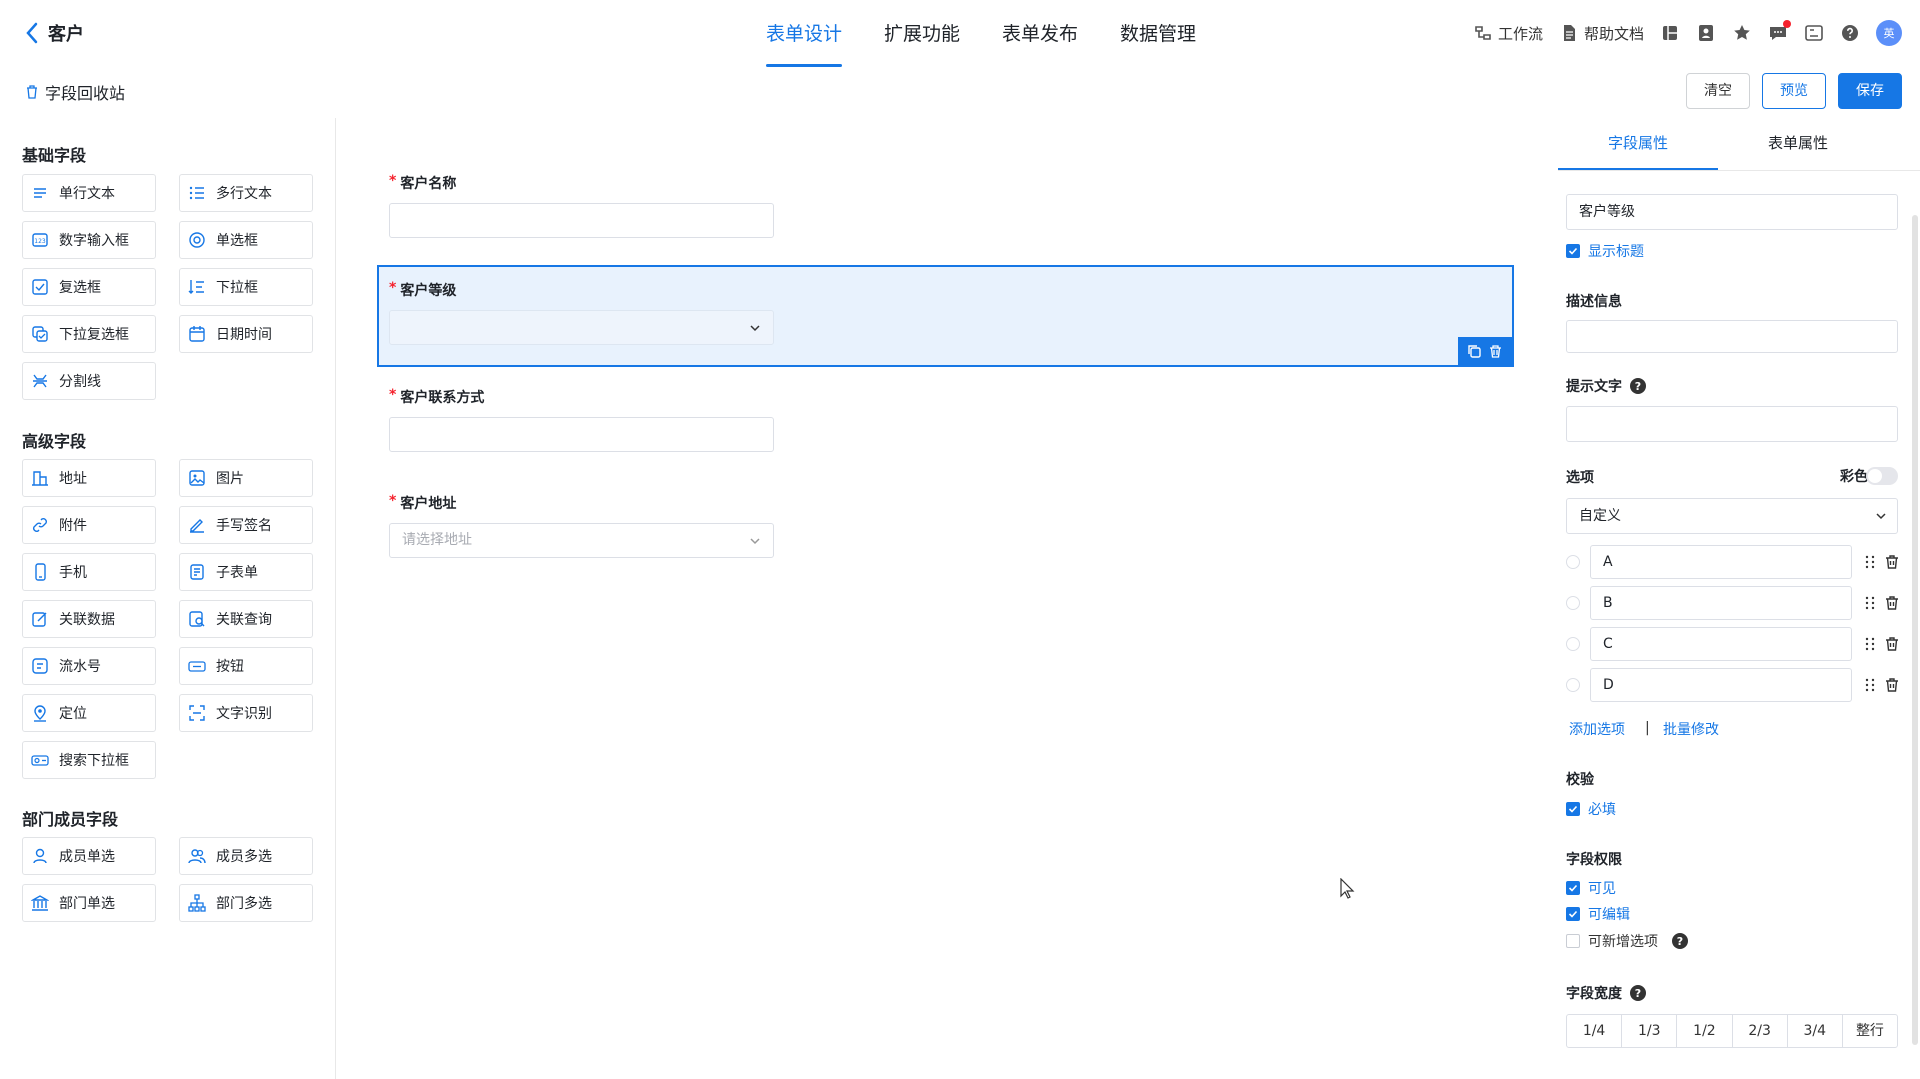 The height and width of the screenshot is (1079, 1920). Describe the element at coordinates (246, 856) in the screenshot. I see `field-member-multi: 成员多选` at that location.